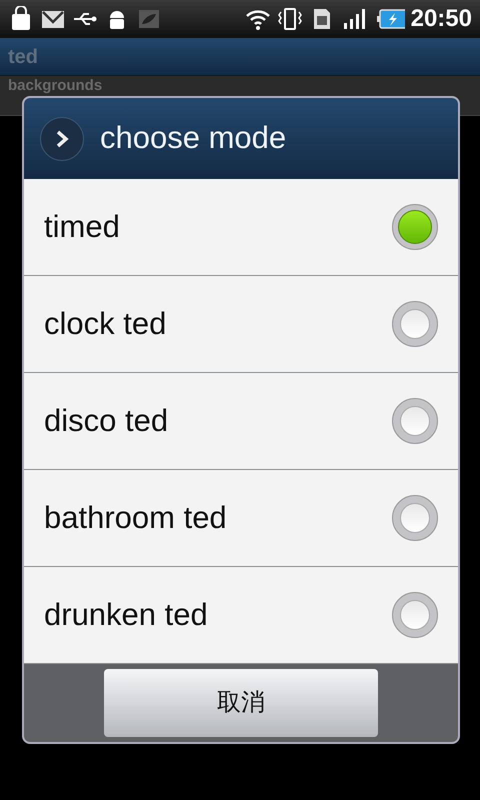  Describe the element at coordinates (55, 85) in the screenshot. I see `list-label: backgrounds` at that location.